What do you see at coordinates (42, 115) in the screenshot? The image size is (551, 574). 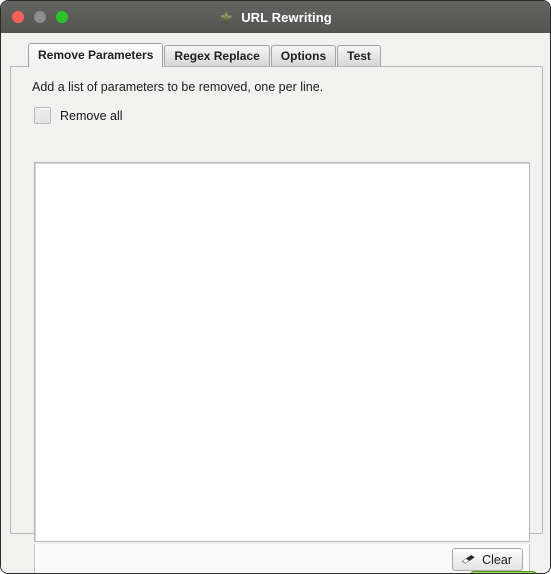 I see `remove-all-checkbox` at bounding box center [42, 115].